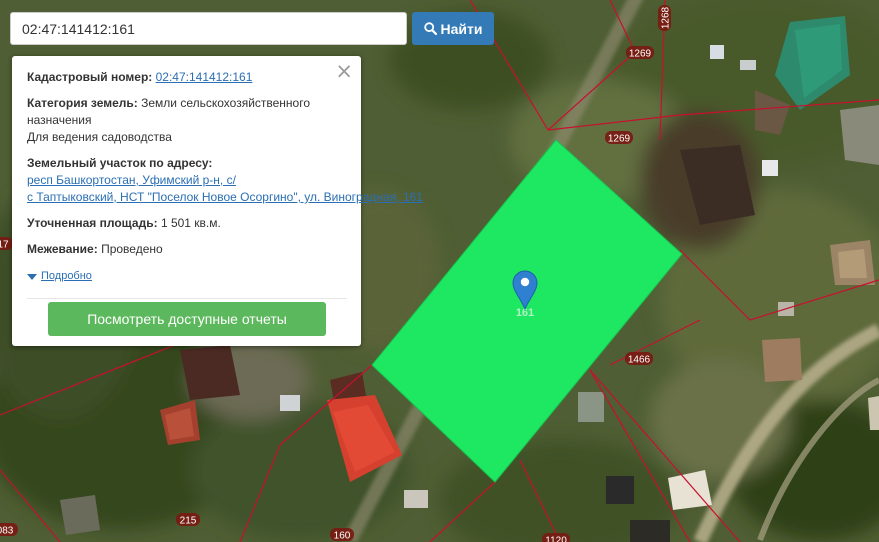 The width and height of the screenshot is (879, 542). What do you see at coordinates (188, 521) in the screenshot?
I see `parcel-label-215: 215` at bounding box center [188, 521].